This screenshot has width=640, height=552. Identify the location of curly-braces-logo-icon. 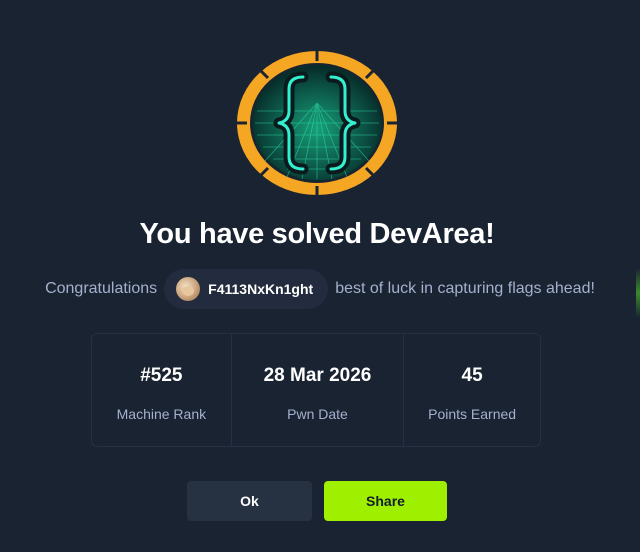
(317, 123).